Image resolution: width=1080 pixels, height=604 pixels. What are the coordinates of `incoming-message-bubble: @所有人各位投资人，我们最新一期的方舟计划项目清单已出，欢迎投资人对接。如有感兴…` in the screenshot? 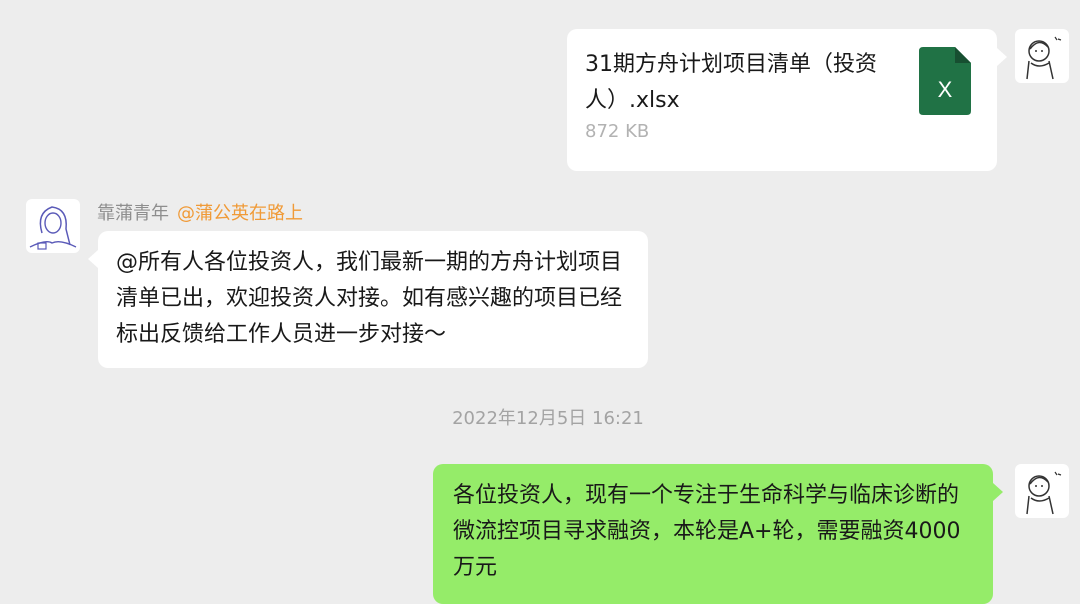 It's located at (373, 299).